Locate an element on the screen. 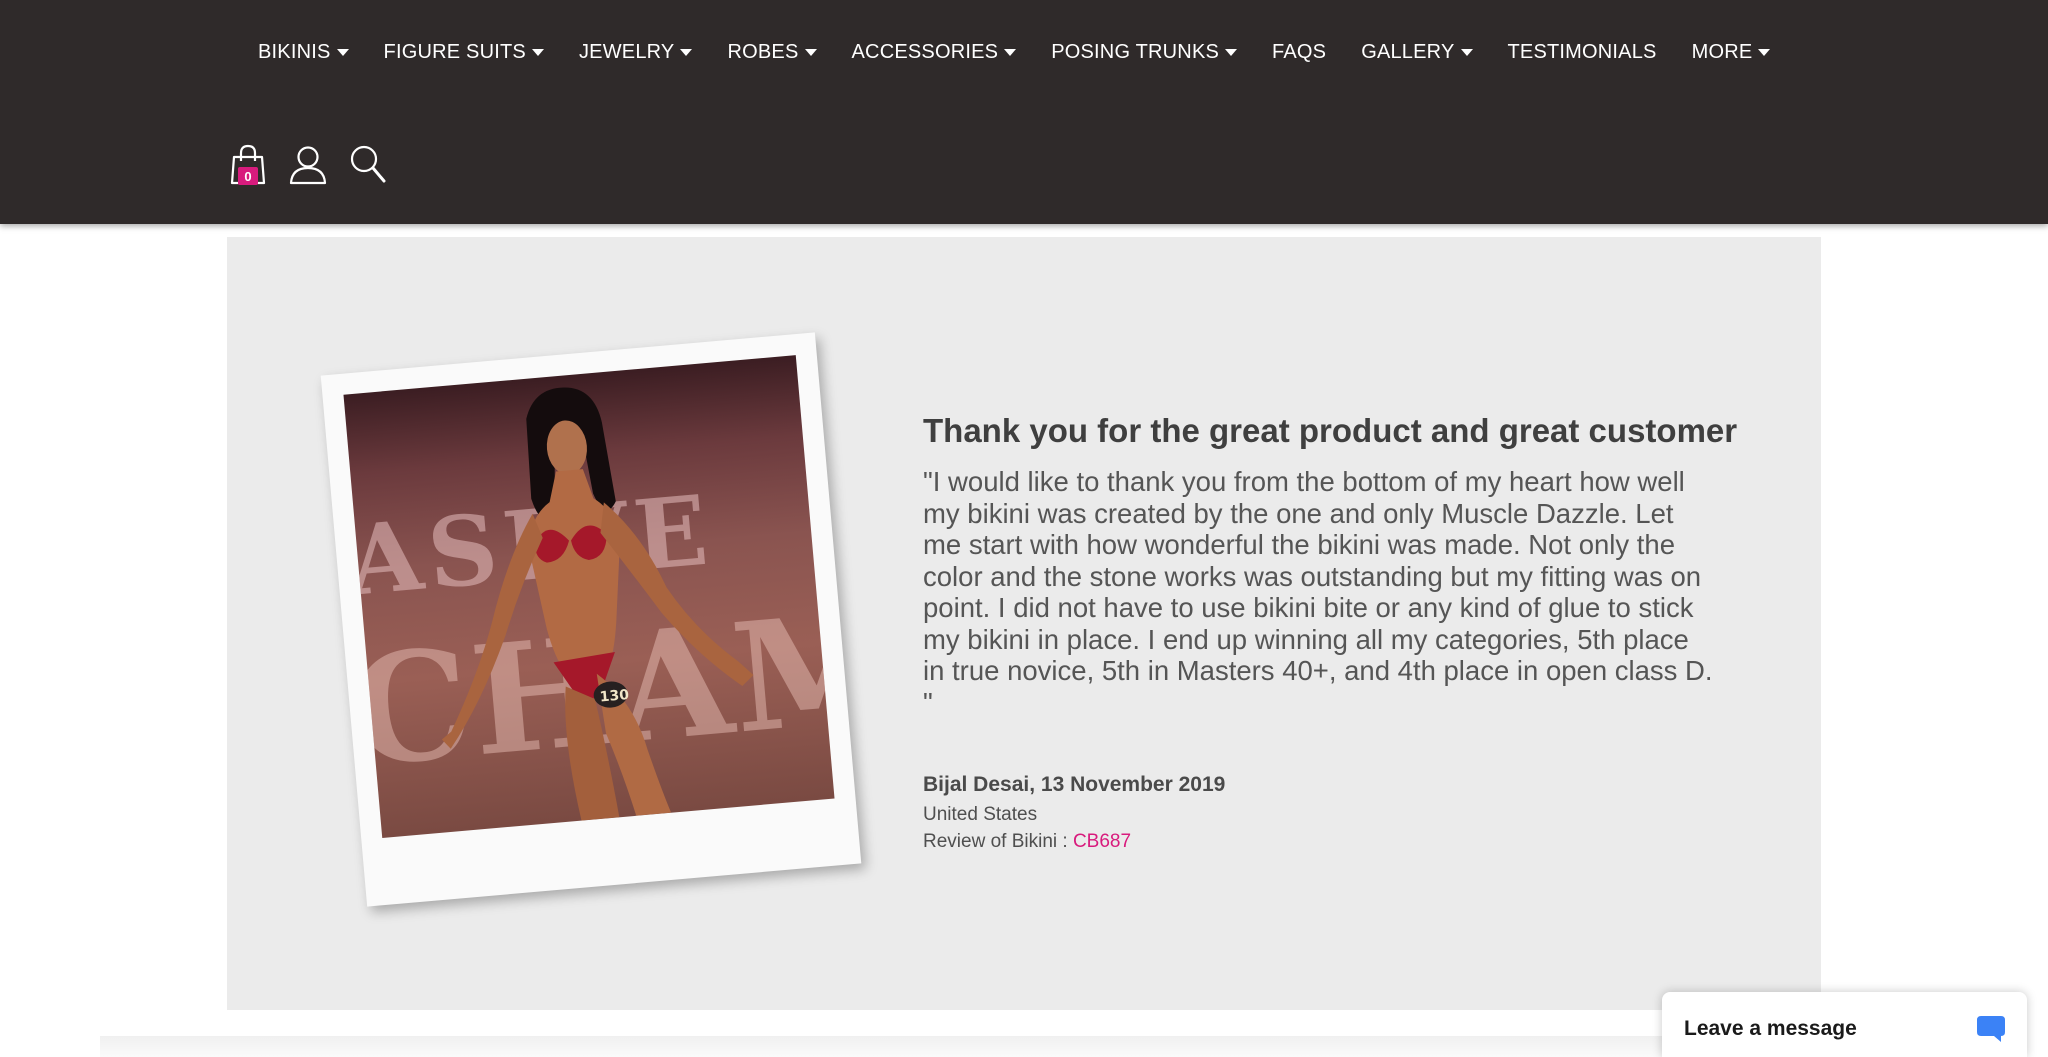  search-button is located at coordinates (368, 165).